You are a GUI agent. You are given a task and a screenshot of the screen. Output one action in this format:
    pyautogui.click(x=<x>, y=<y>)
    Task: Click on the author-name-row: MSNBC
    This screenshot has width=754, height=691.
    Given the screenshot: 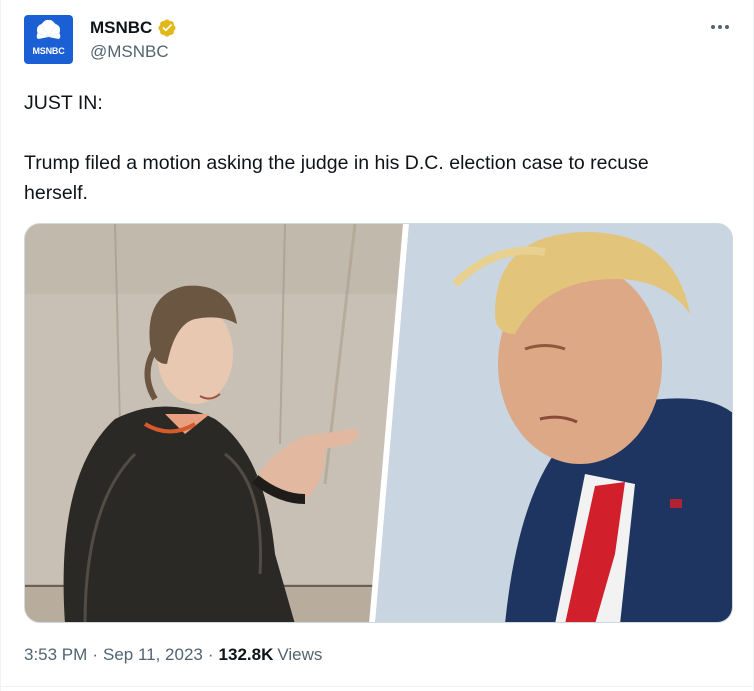 What is the action you would take?
    pyautogui.click(x=133, y=28)
    